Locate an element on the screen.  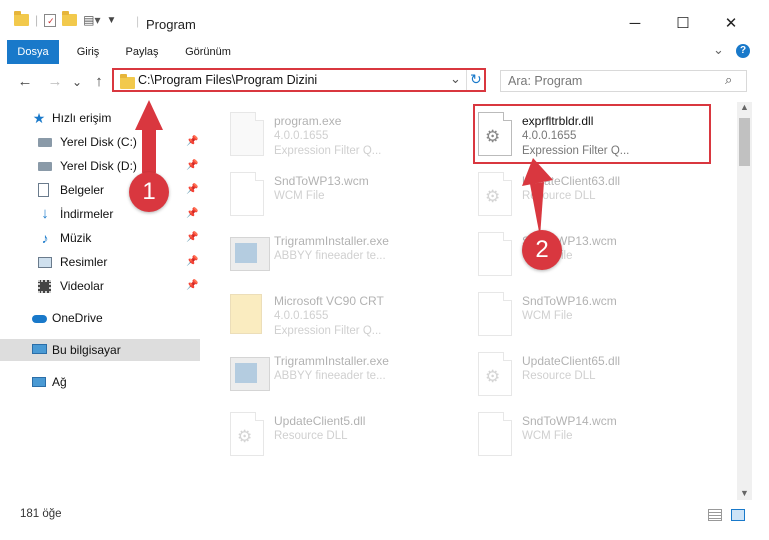
dll-icon: ⚙ is located at coordinates (249, 435).